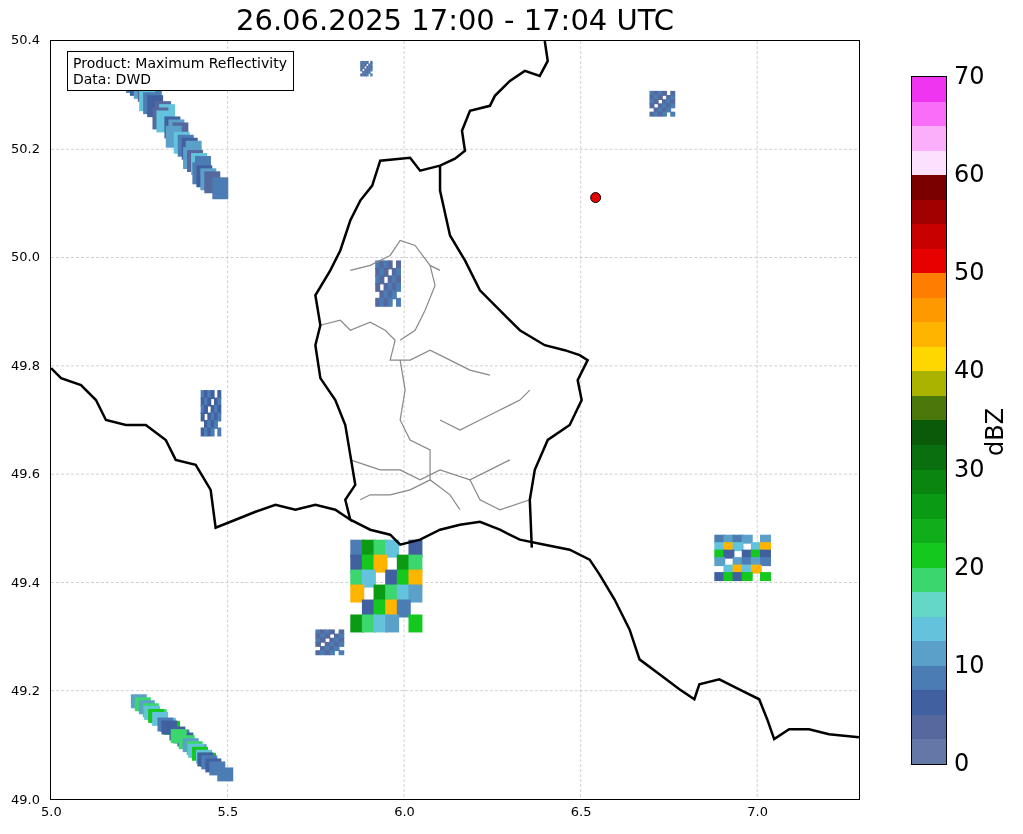  I want to click on y-tick-label: 49.6, so click(25, 474).